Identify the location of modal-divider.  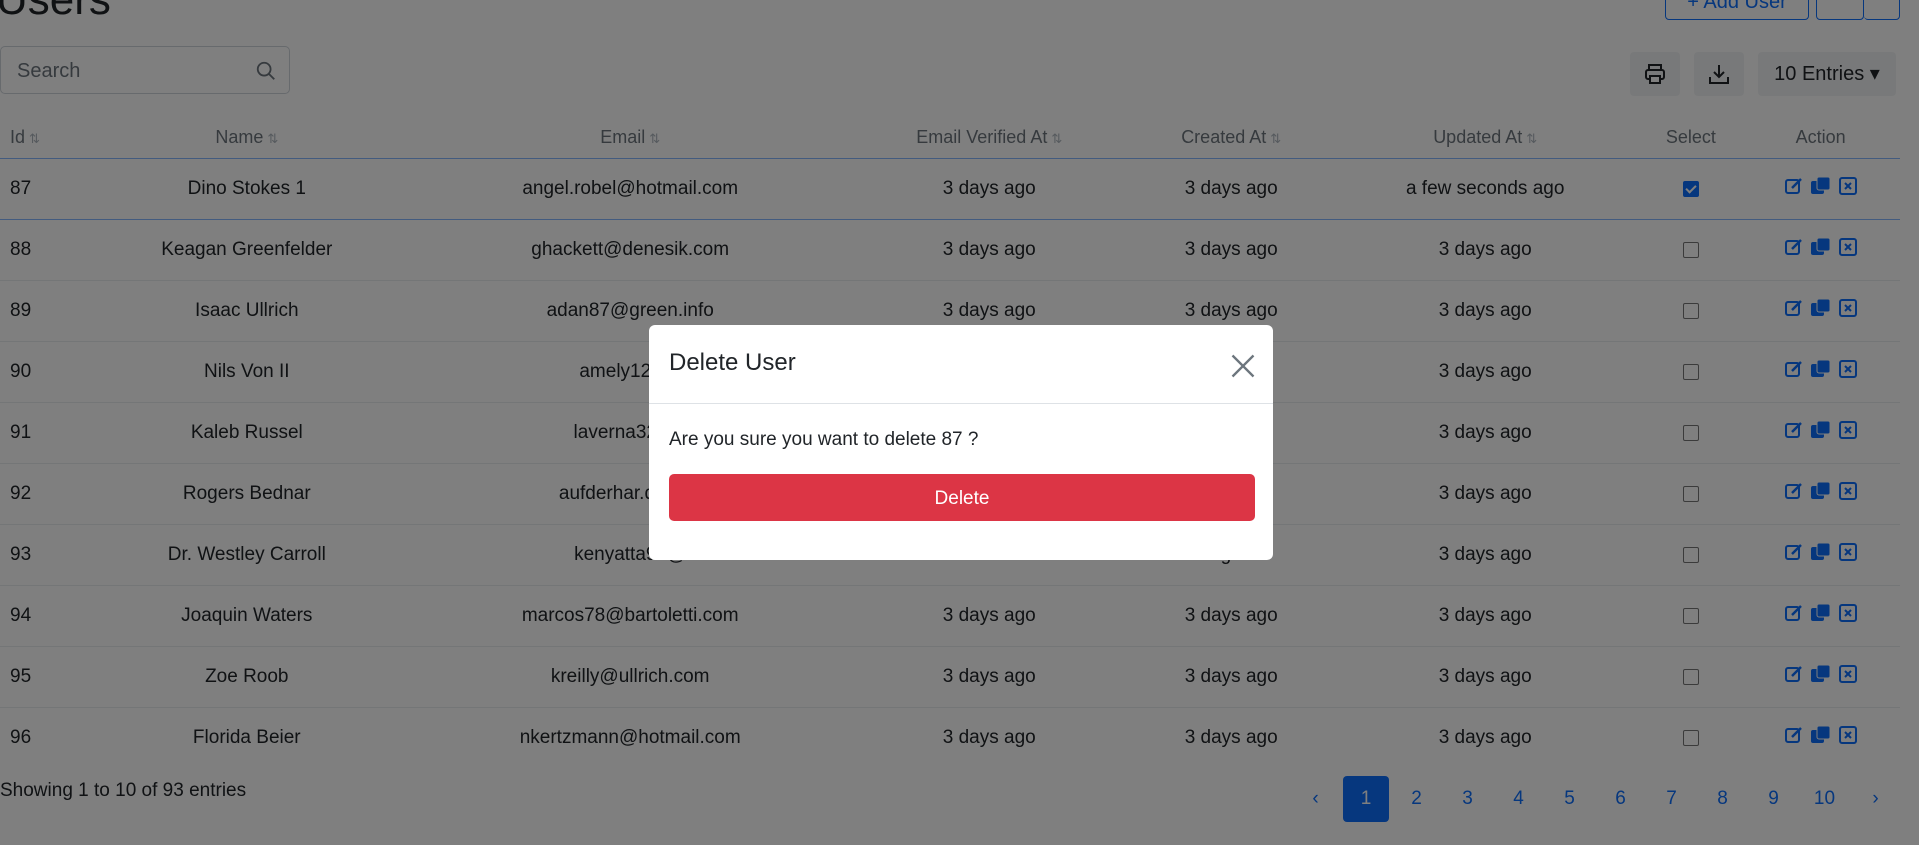
(961, 403).